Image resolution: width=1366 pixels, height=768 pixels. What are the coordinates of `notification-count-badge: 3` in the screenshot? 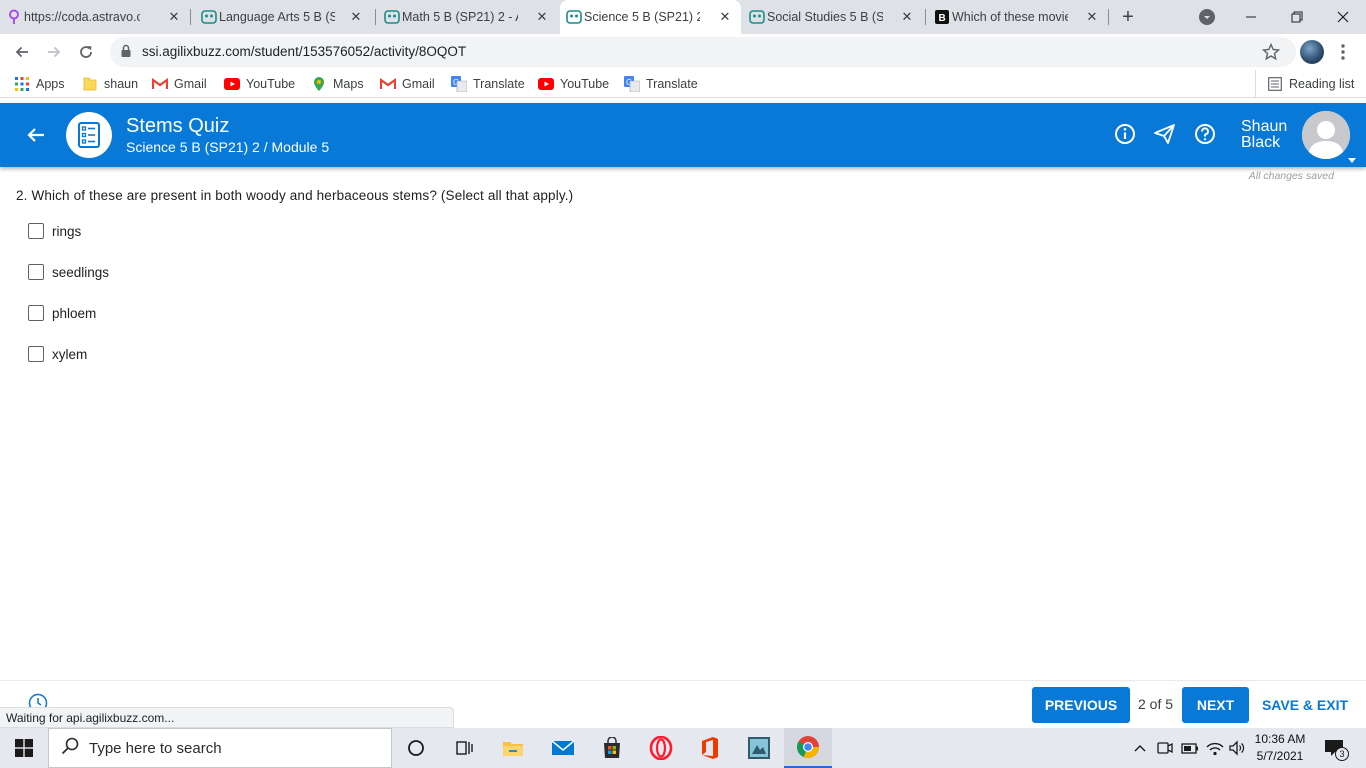 It's located at (1342, 754).